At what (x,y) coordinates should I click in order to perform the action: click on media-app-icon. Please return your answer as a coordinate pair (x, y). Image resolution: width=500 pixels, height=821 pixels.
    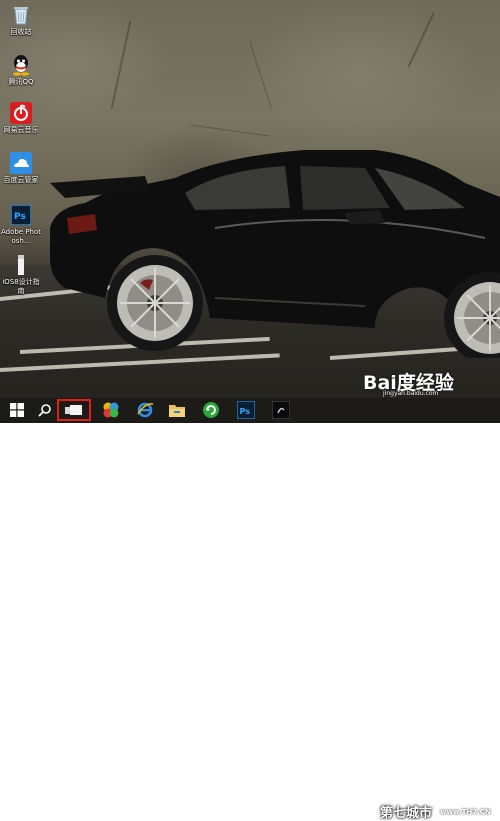
    Looking at the image, I should click on (281, 410).